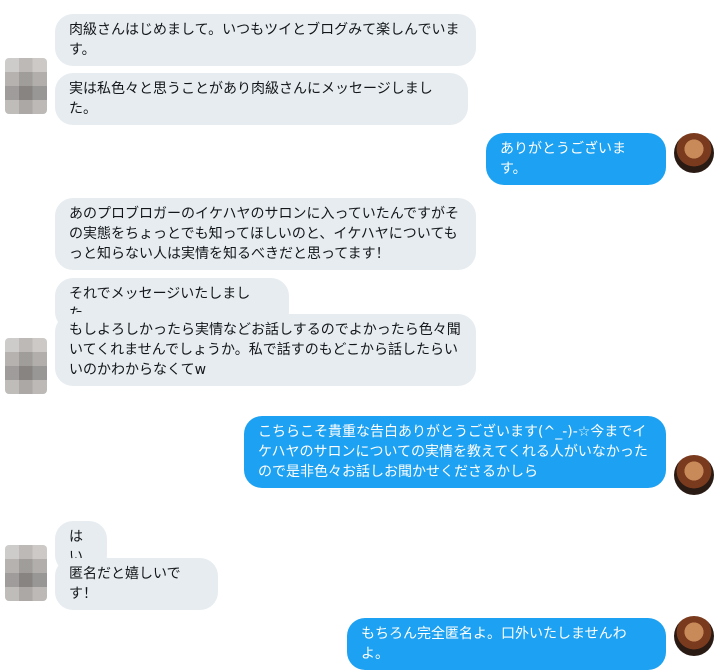 Image resolution: width=719 pixels, height=670 pixels. Describe the element at coordinates (136, 584) in the screenshot. I see `message-bubble-incoming: 匿名だと嬉しいです！` at that location.